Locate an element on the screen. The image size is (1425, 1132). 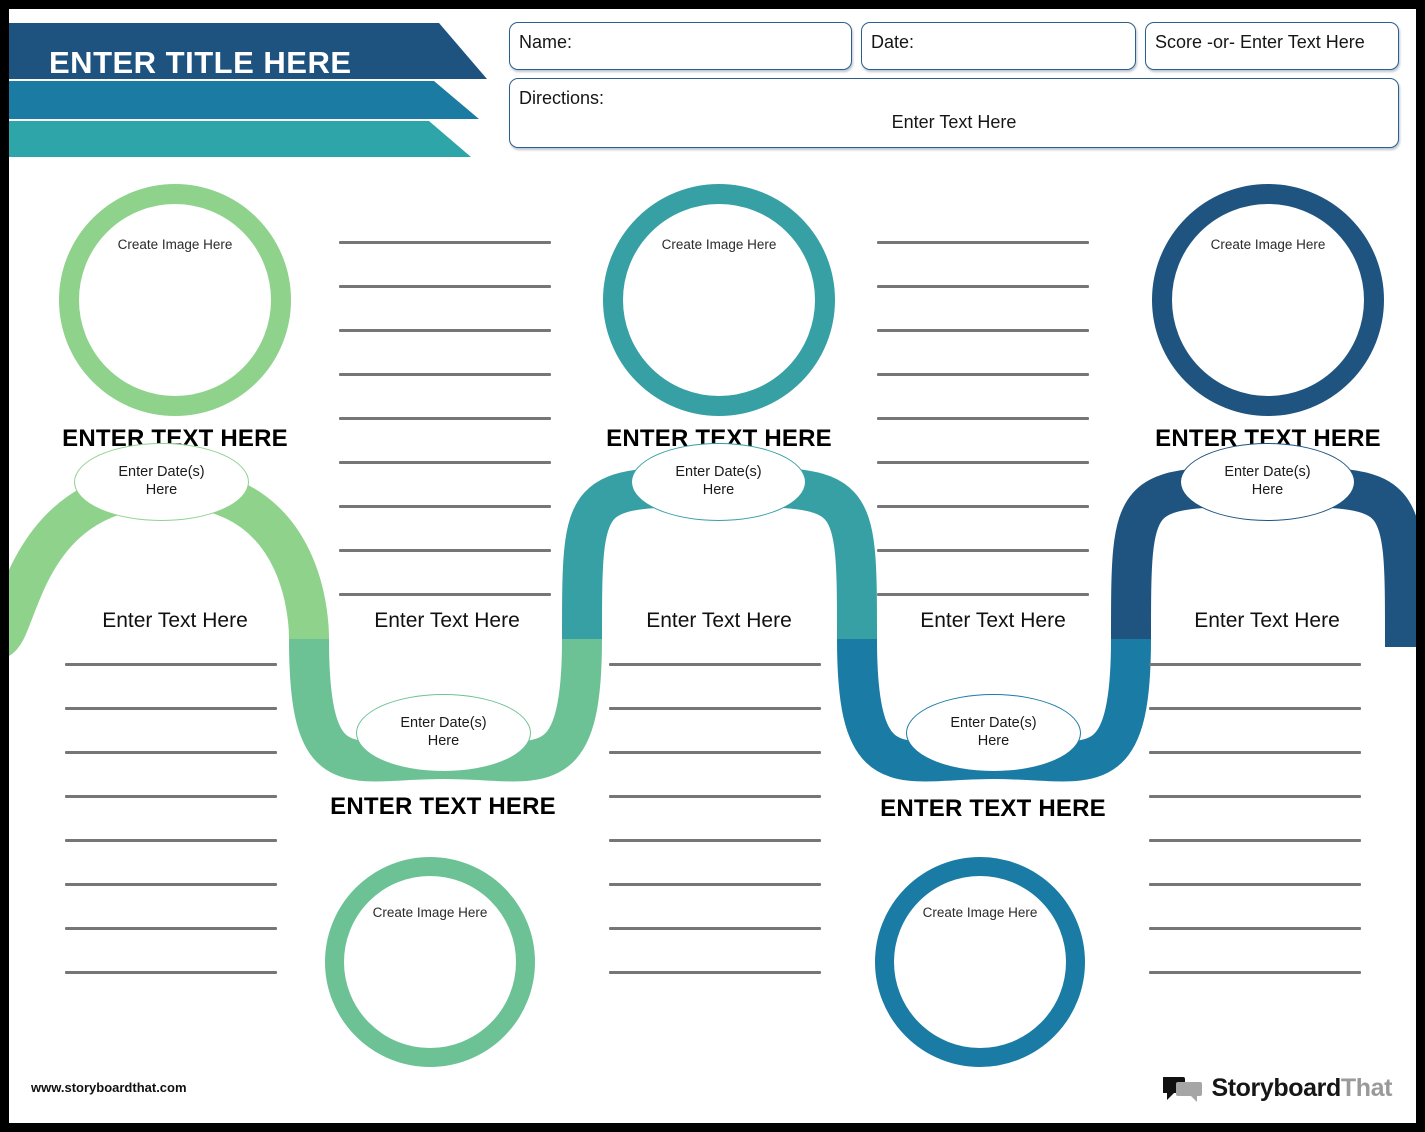
image-circle-1: Create Image Here is located at coordinates (175, 300).